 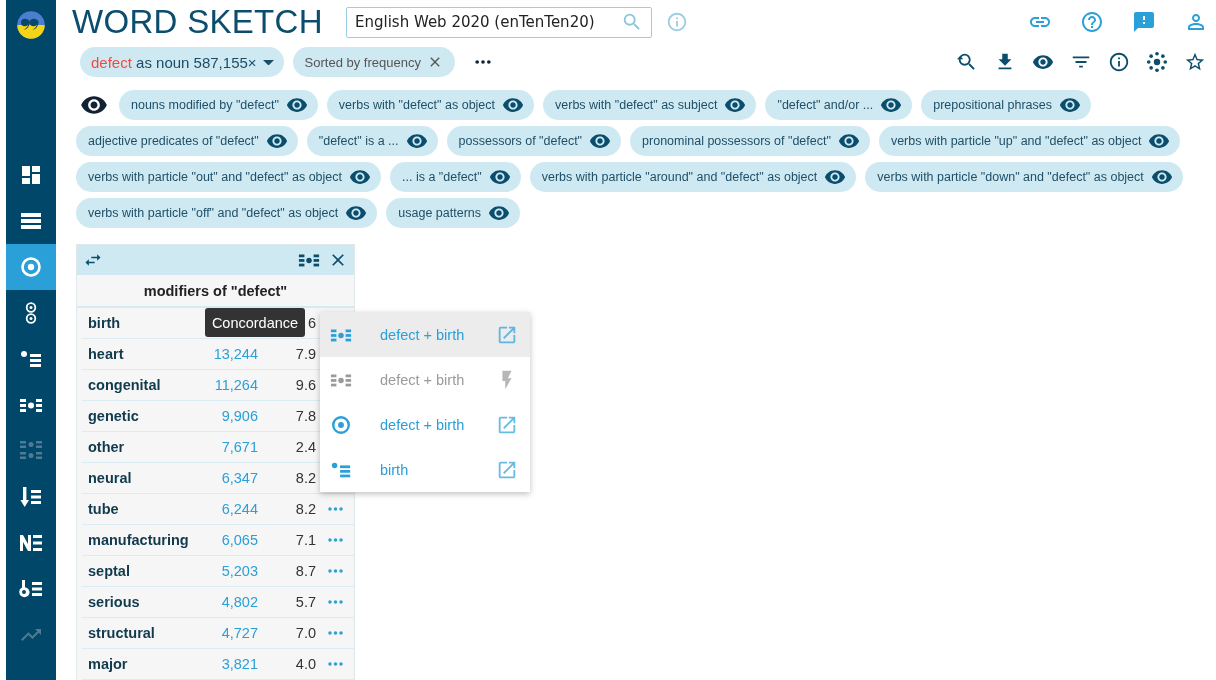 I want to click on score-cell-text: 7.8, so click(x=305, y=416).